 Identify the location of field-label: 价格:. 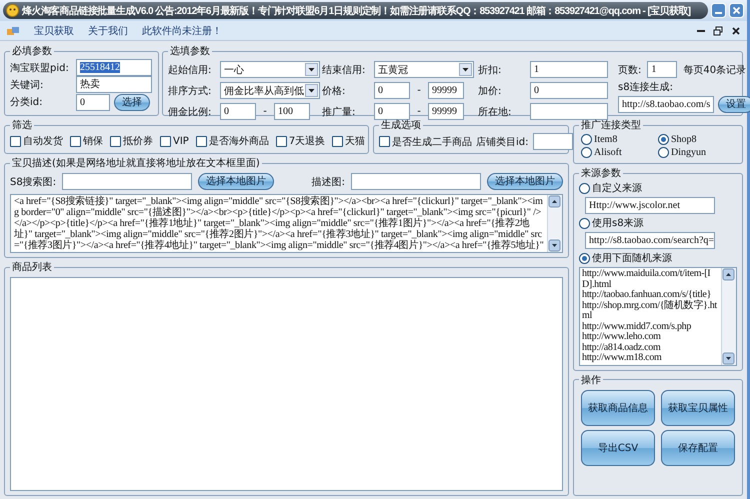
(334, 91).